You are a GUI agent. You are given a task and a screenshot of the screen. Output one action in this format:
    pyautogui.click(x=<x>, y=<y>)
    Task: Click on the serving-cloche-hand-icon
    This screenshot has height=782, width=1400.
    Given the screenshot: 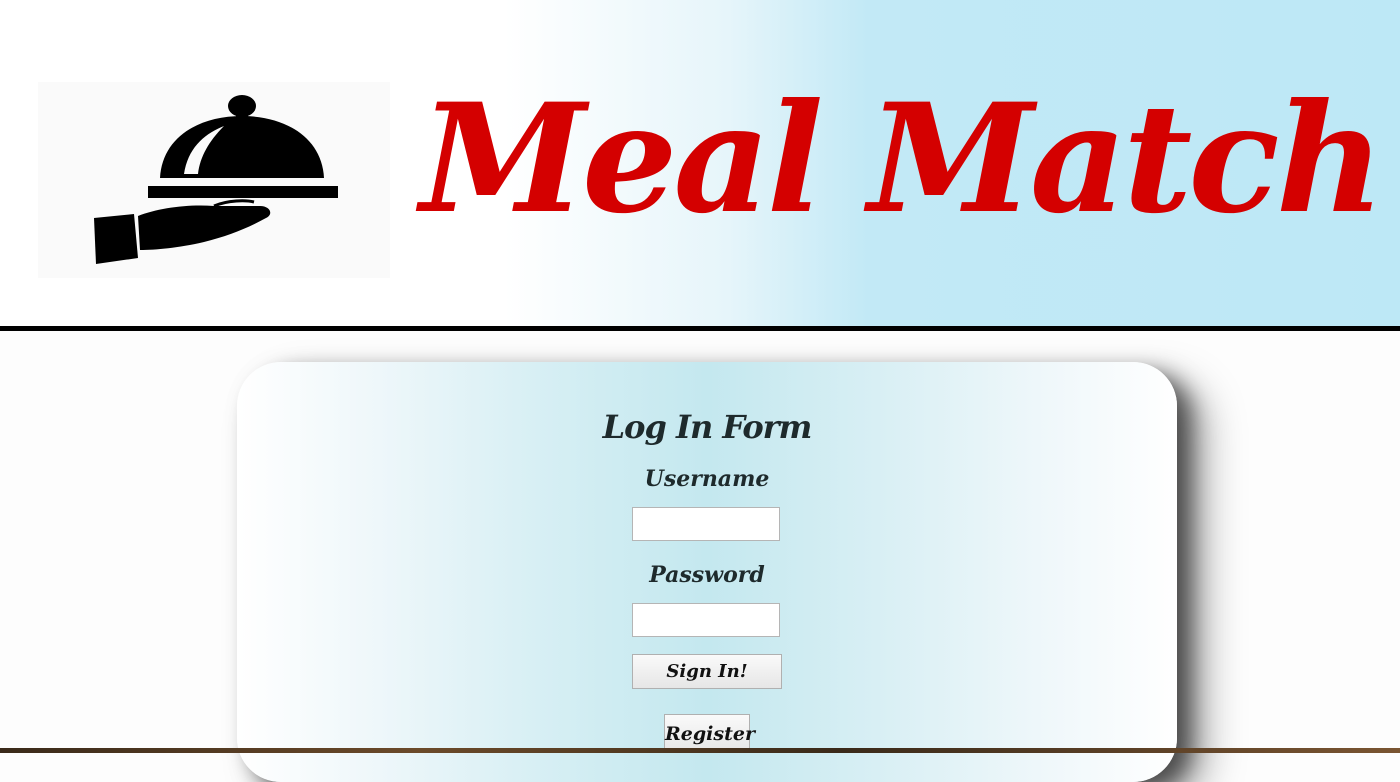 What is the action you would take?
    pyautogui.click(x=216, y=179)
    